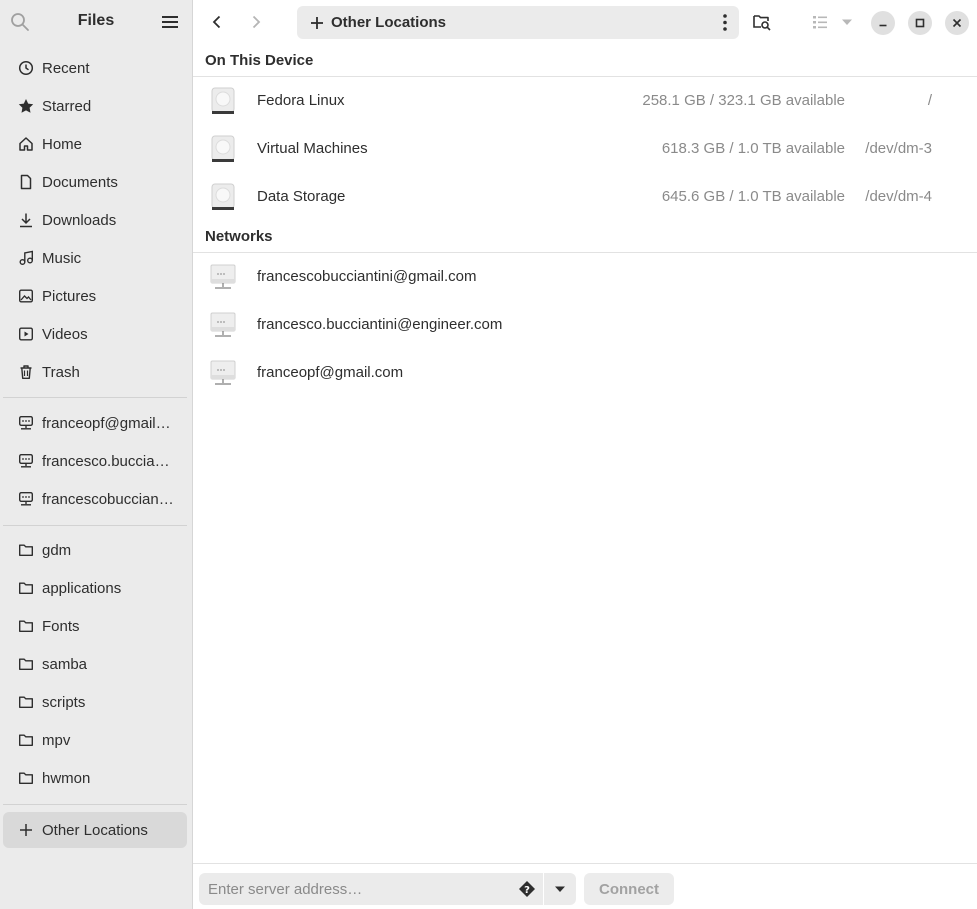  I want to click on sidebar-item-network-engineer: francesco.bucciantini@engineer.com, so click(95, 461).